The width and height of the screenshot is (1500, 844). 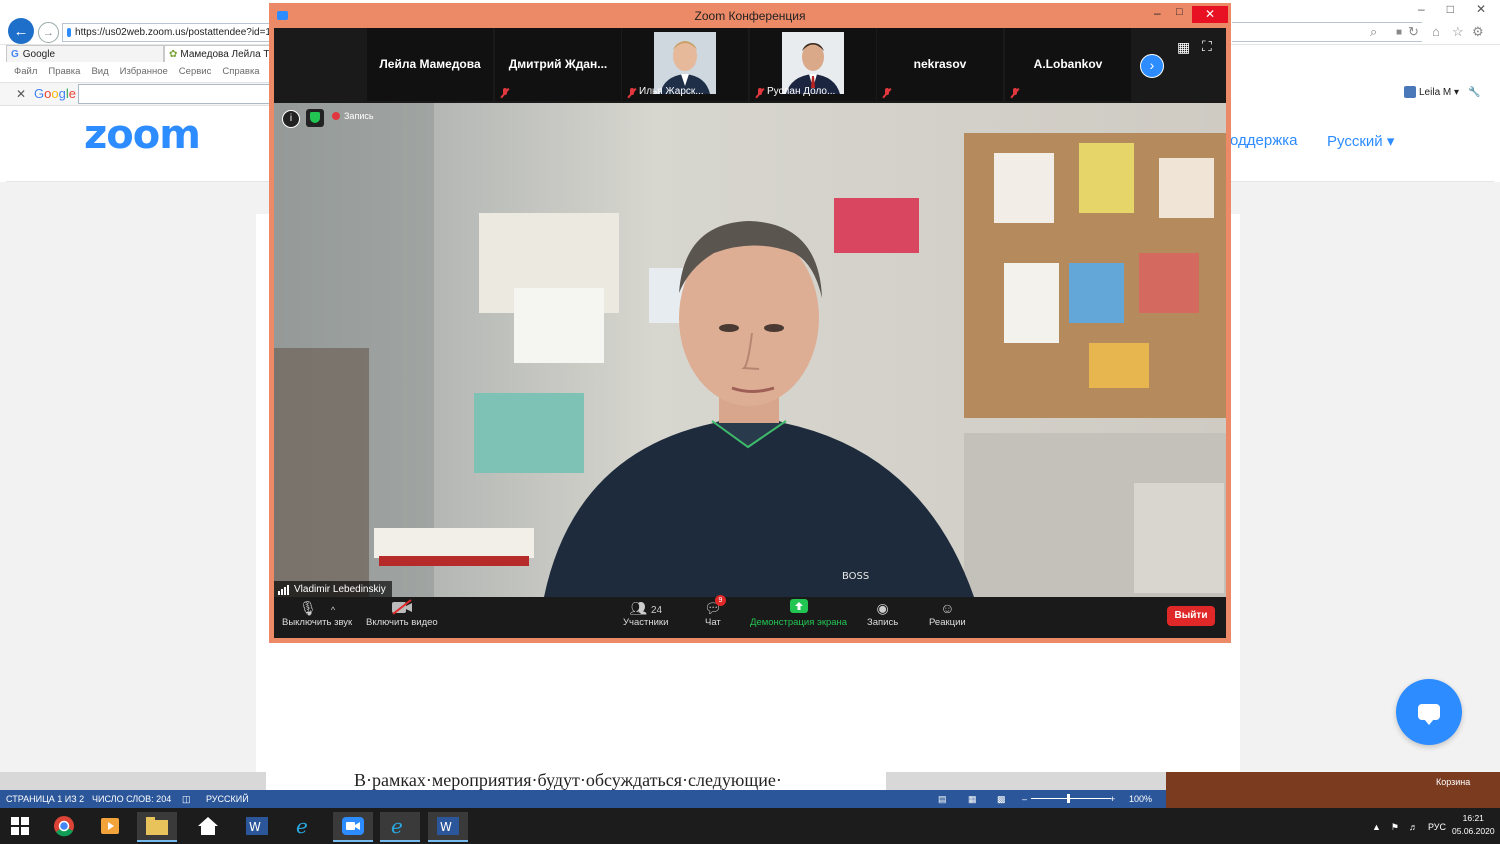 What do you see at coordinates (208, 826) in the screenshot?
I see `home-taskbar-button` at bounding box center [208, 826].